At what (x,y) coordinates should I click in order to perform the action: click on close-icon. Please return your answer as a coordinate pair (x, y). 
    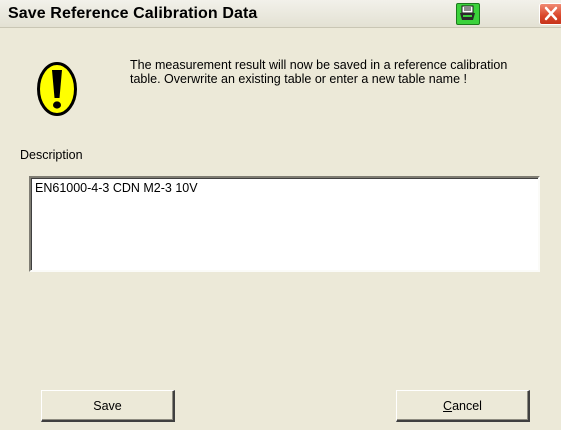
    Looking at the image, I should click on (551, 13).